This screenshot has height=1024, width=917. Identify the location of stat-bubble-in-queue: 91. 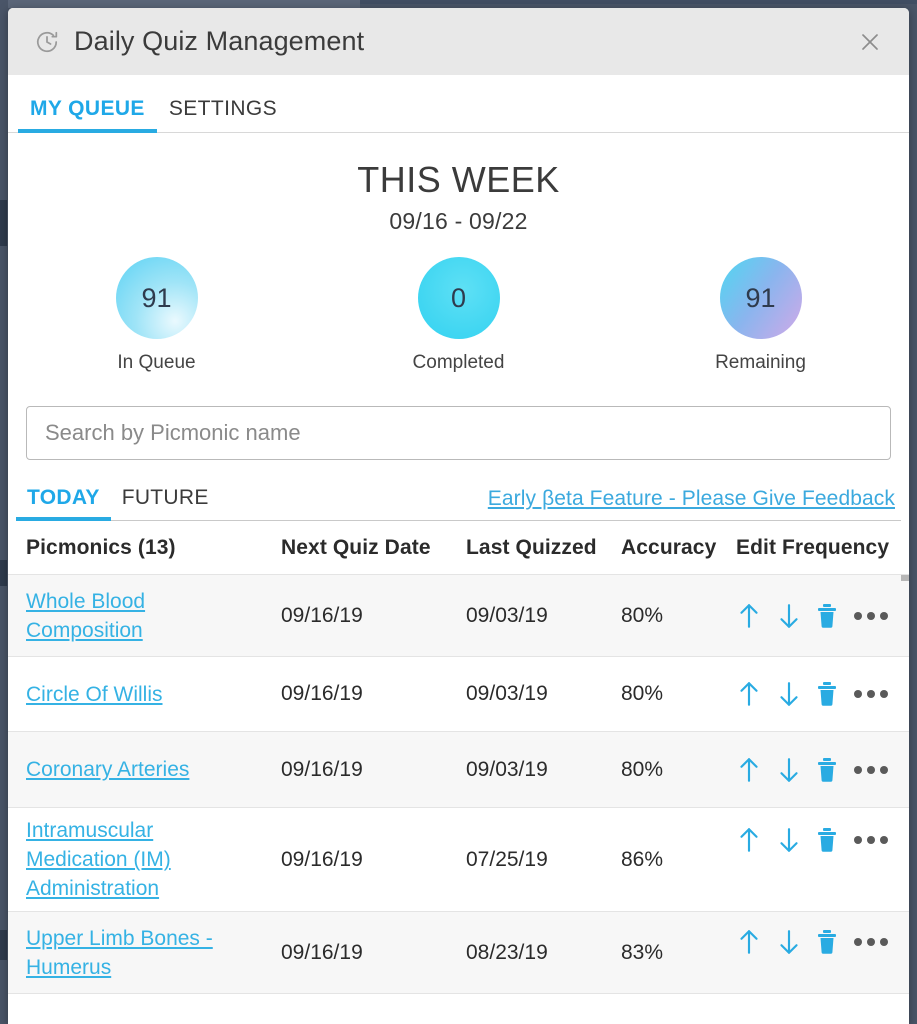
(156, 298).